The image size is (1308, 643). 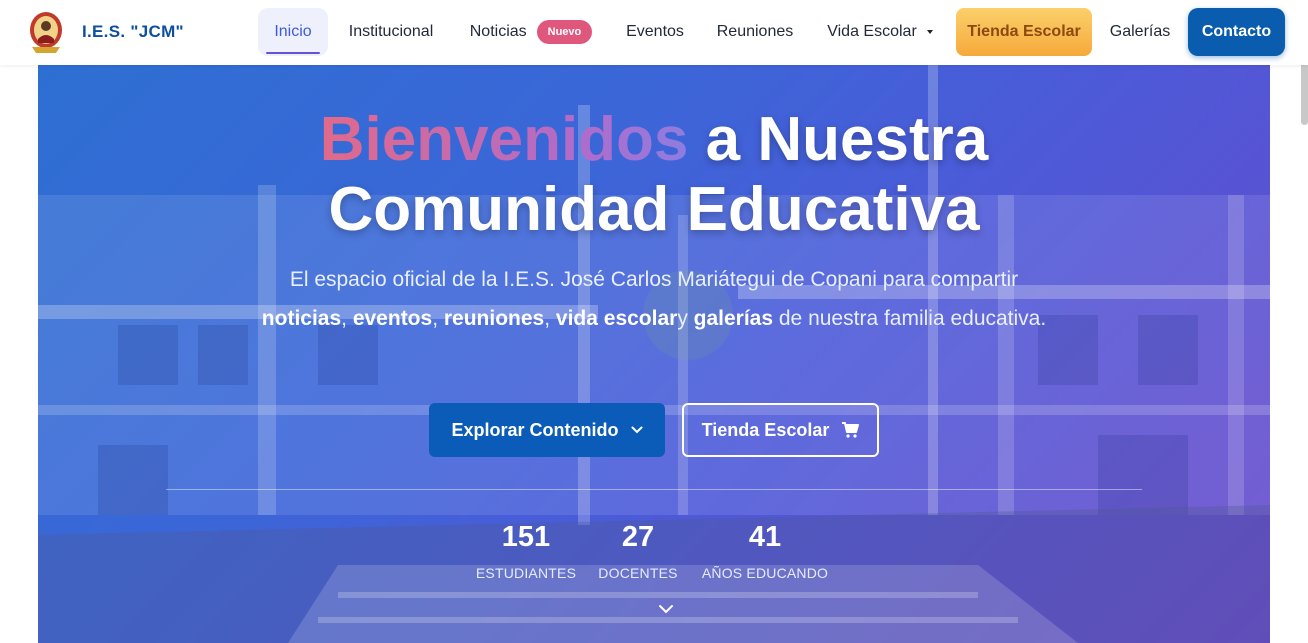 What do you see at coordinates (392, 318) in the screenshot?
I see `keyword-eventos: eventos` at bounding box center [392, 318].